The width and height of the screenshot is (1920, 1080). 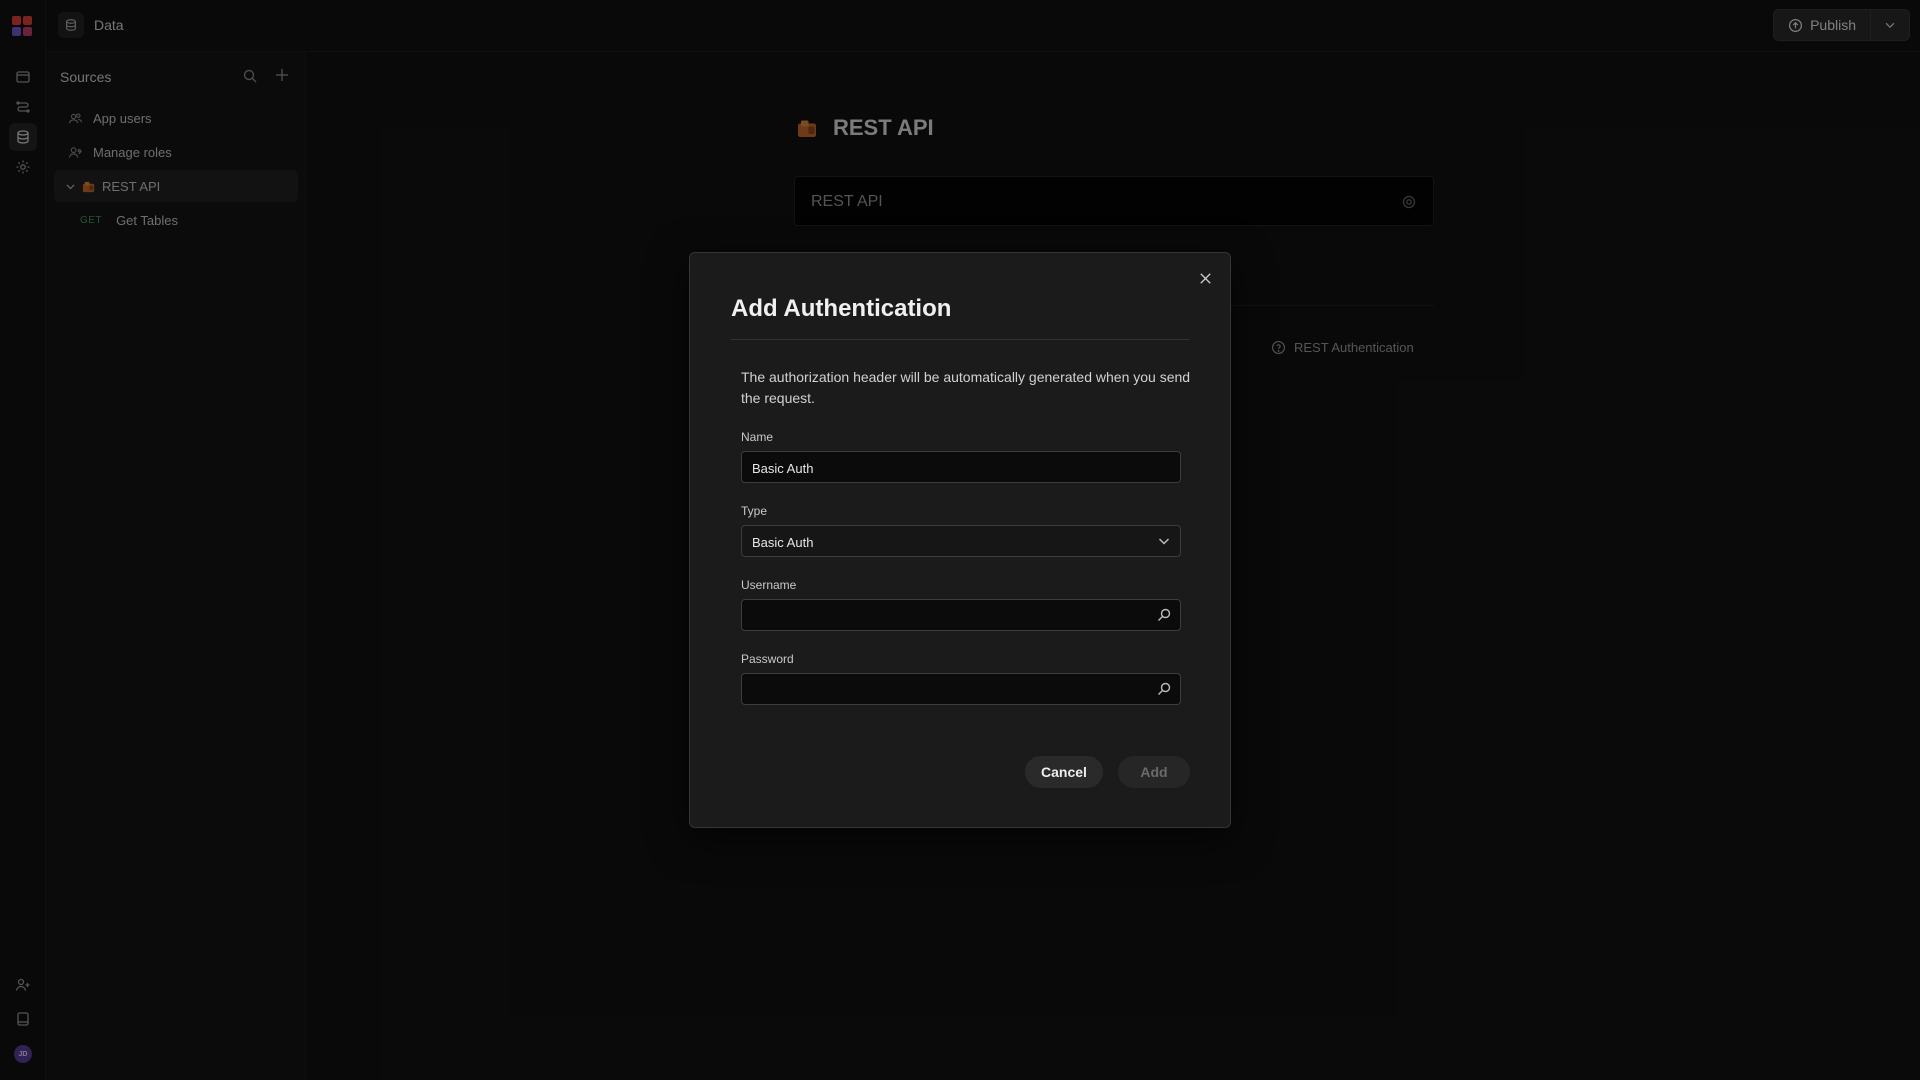 What do you see at coordinates (1164, 542) in the screenshot?
I see `chevron-down-icon` at bounding box center [1164, 542].